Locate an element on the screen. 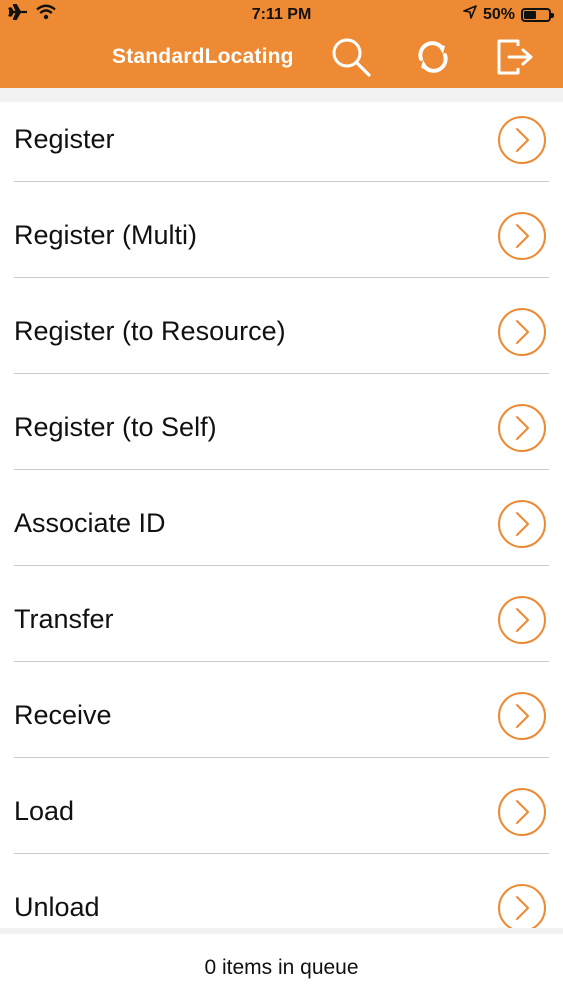 The height and width of the screenshot is (1000, 563). menu-item: Receive is located at coordinates (281, 726).